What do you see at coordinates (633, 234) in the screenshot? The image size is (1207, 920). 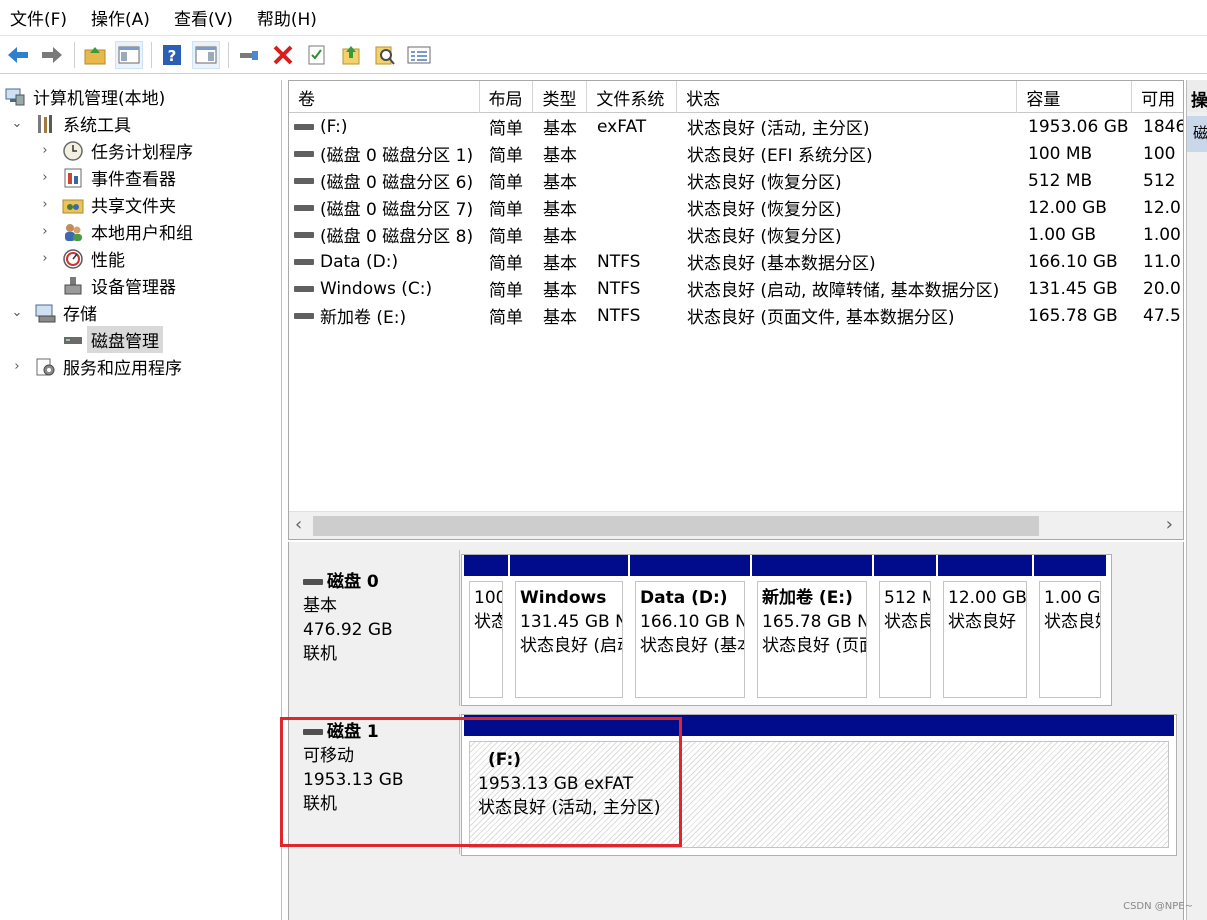 I see `cell-filesystem` at bounding box center [633, 234].